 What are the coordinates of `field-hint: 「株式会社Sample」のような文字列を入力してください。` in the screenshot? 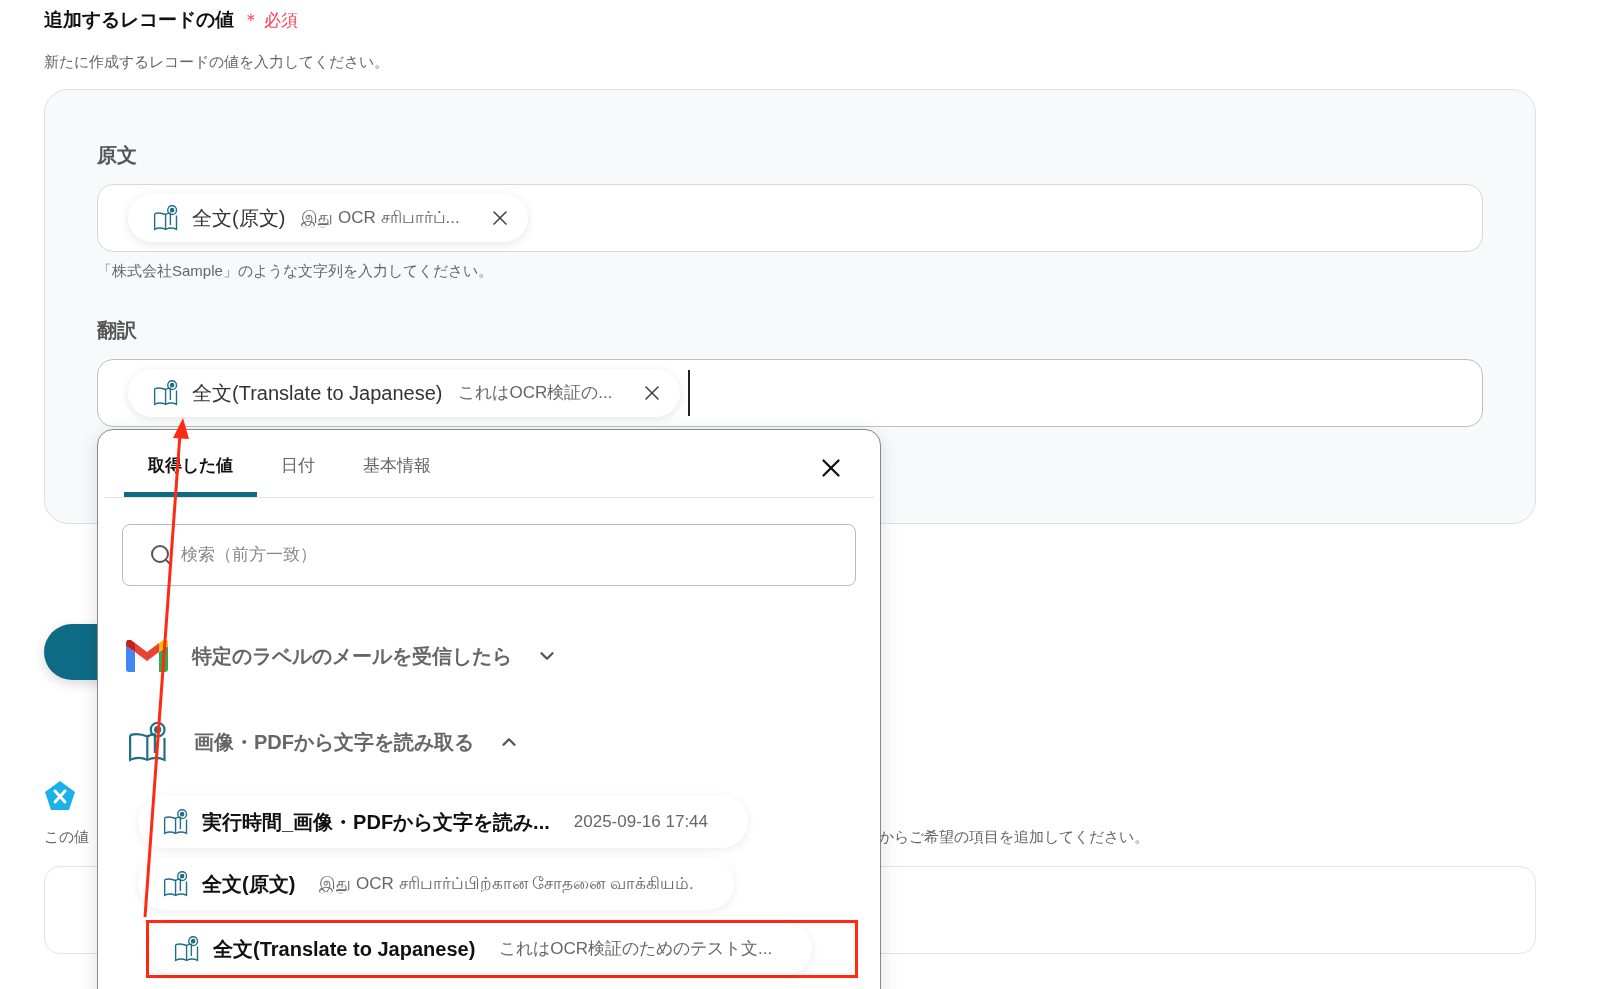 It's located at (295, 271).